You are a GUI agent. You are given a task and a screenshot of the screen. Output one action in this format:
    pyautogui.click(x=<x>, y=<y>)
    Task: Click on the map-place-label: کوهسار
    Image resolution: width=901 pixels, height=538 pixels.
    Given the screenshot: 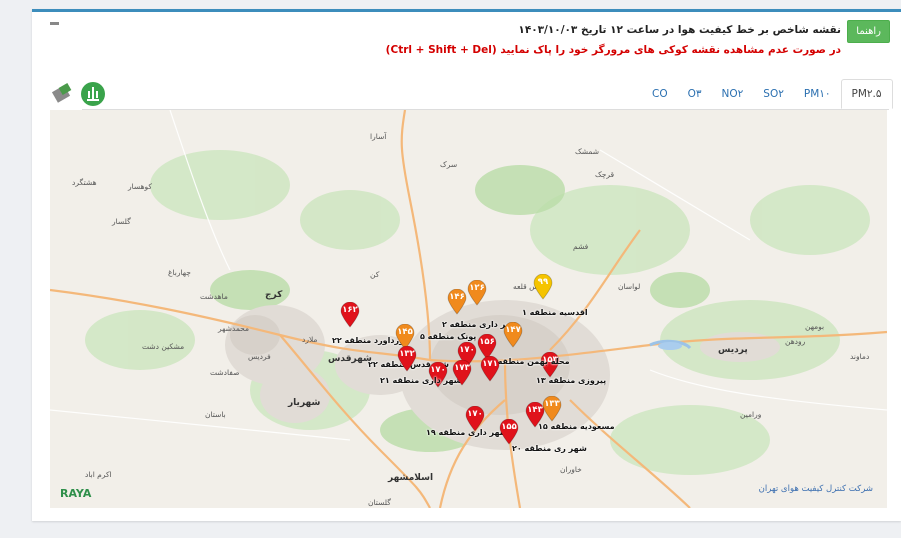 What is the action you would take?
    pyautogui.click(x=140, y=186)
    